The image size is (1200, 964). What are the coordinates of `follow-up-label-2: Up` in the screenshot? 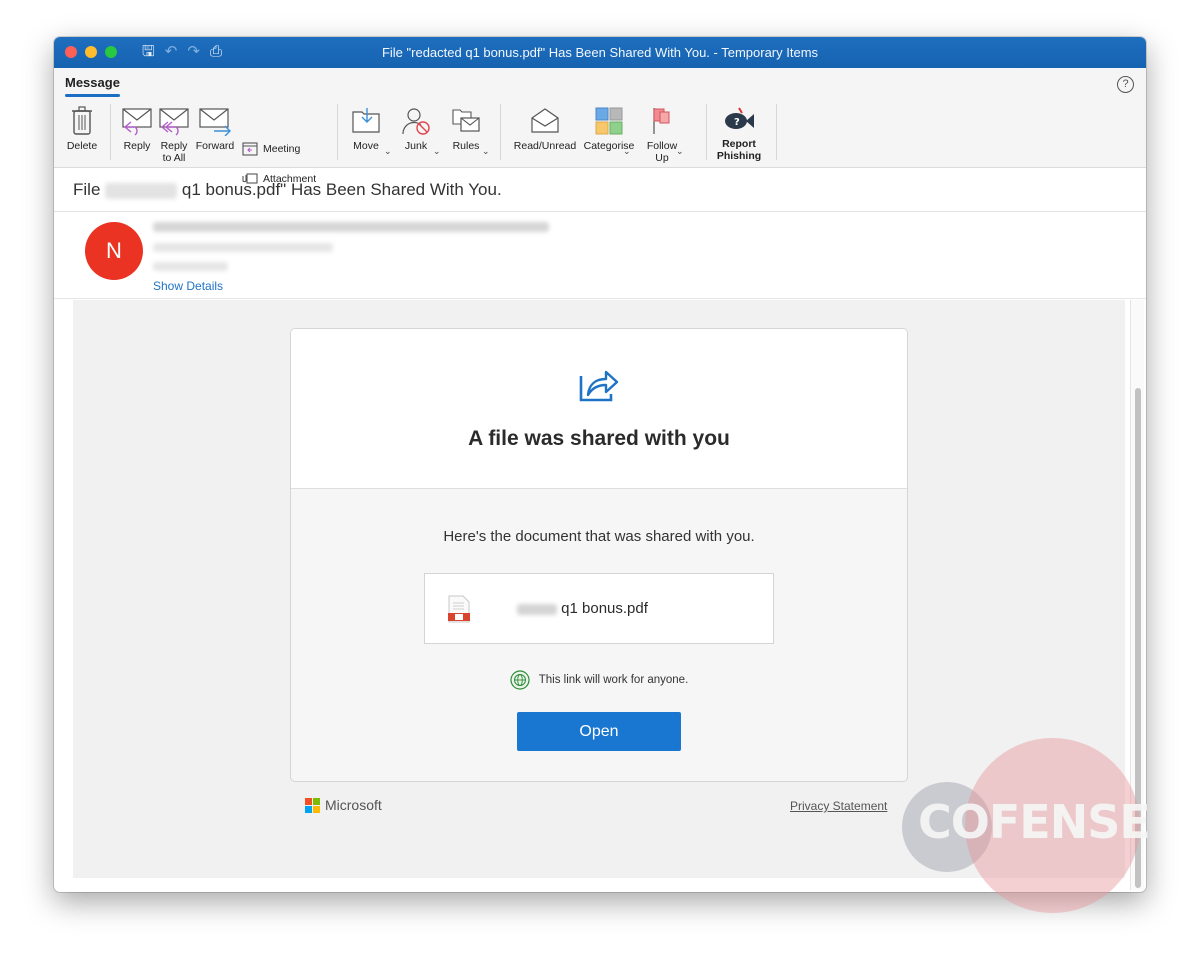 It's located at (662, 158).